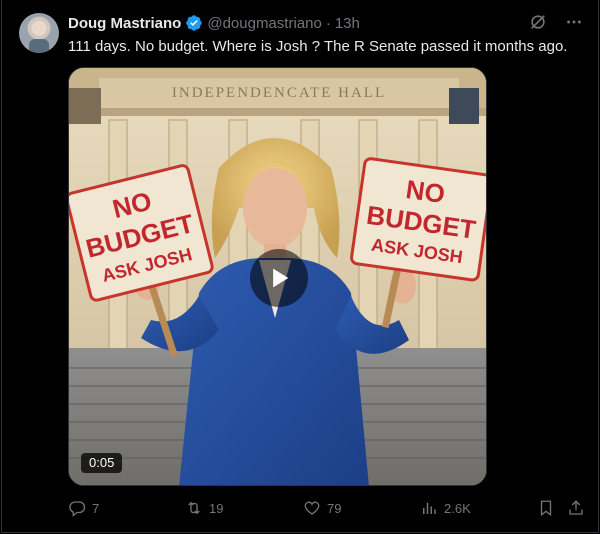 The height and width of the screenshot is (534, 600). What do you see at coordinates (264, 23) in the screenshot?
I see `author-handle: @dougmastriano` at bounding box center [264, 23].